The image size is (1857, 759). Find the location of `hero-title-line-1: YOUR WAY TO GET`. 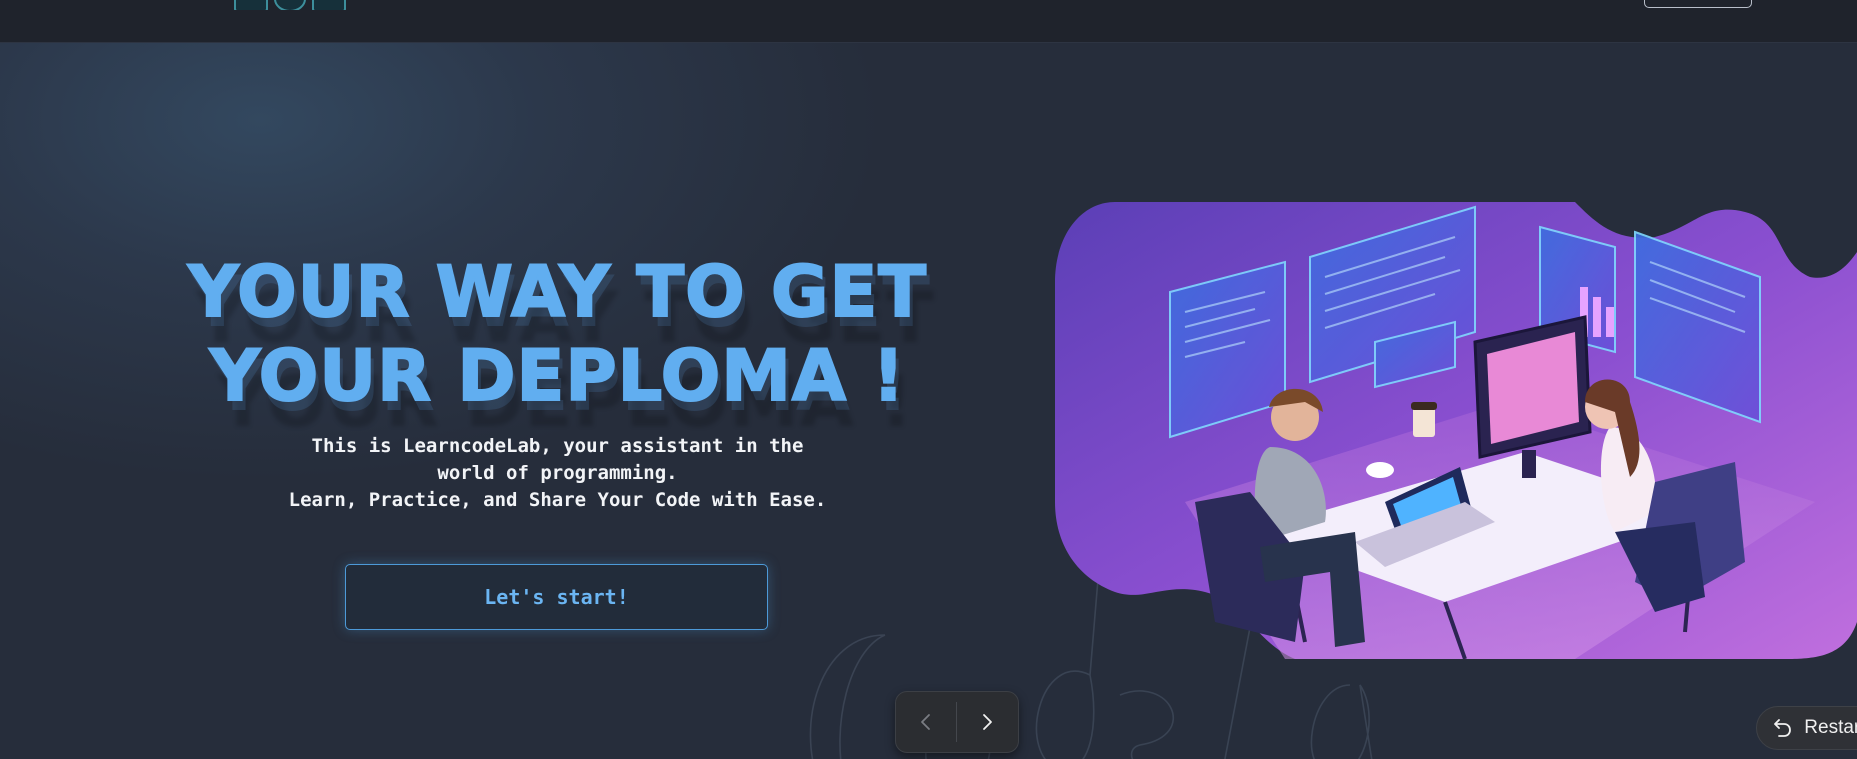

hero-title-line-1: YOUR WAY TO GET is located at coordinates (557, 292).